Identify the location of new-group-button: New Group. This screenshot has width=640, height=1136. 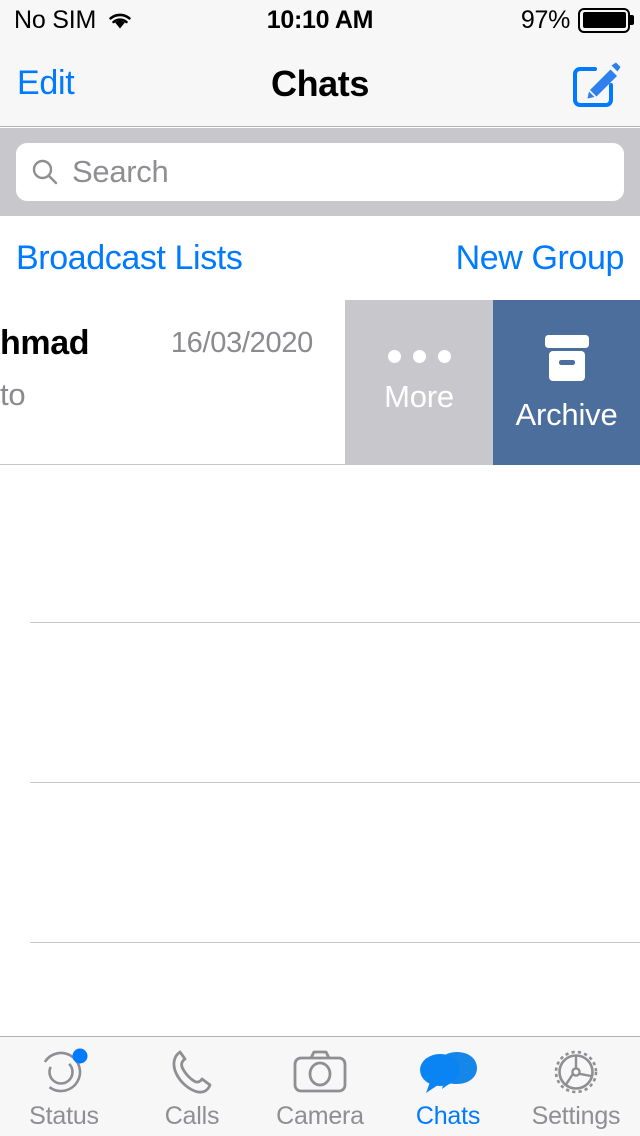
(540, 258).